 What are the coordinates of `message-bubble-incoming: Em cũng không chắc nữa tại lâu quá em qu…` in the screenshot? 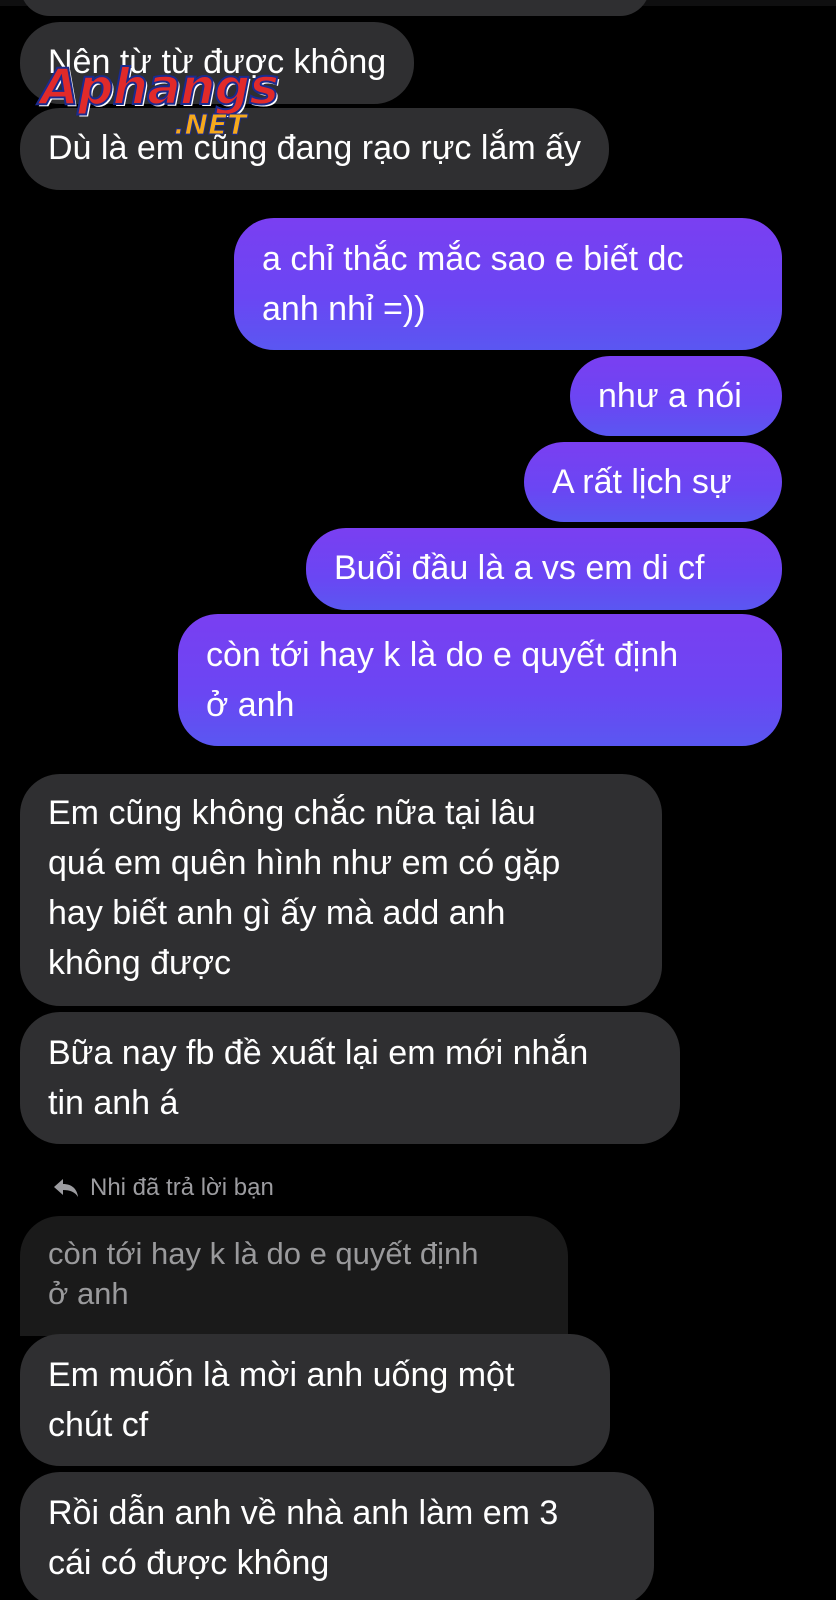 It's located at (341, 890).